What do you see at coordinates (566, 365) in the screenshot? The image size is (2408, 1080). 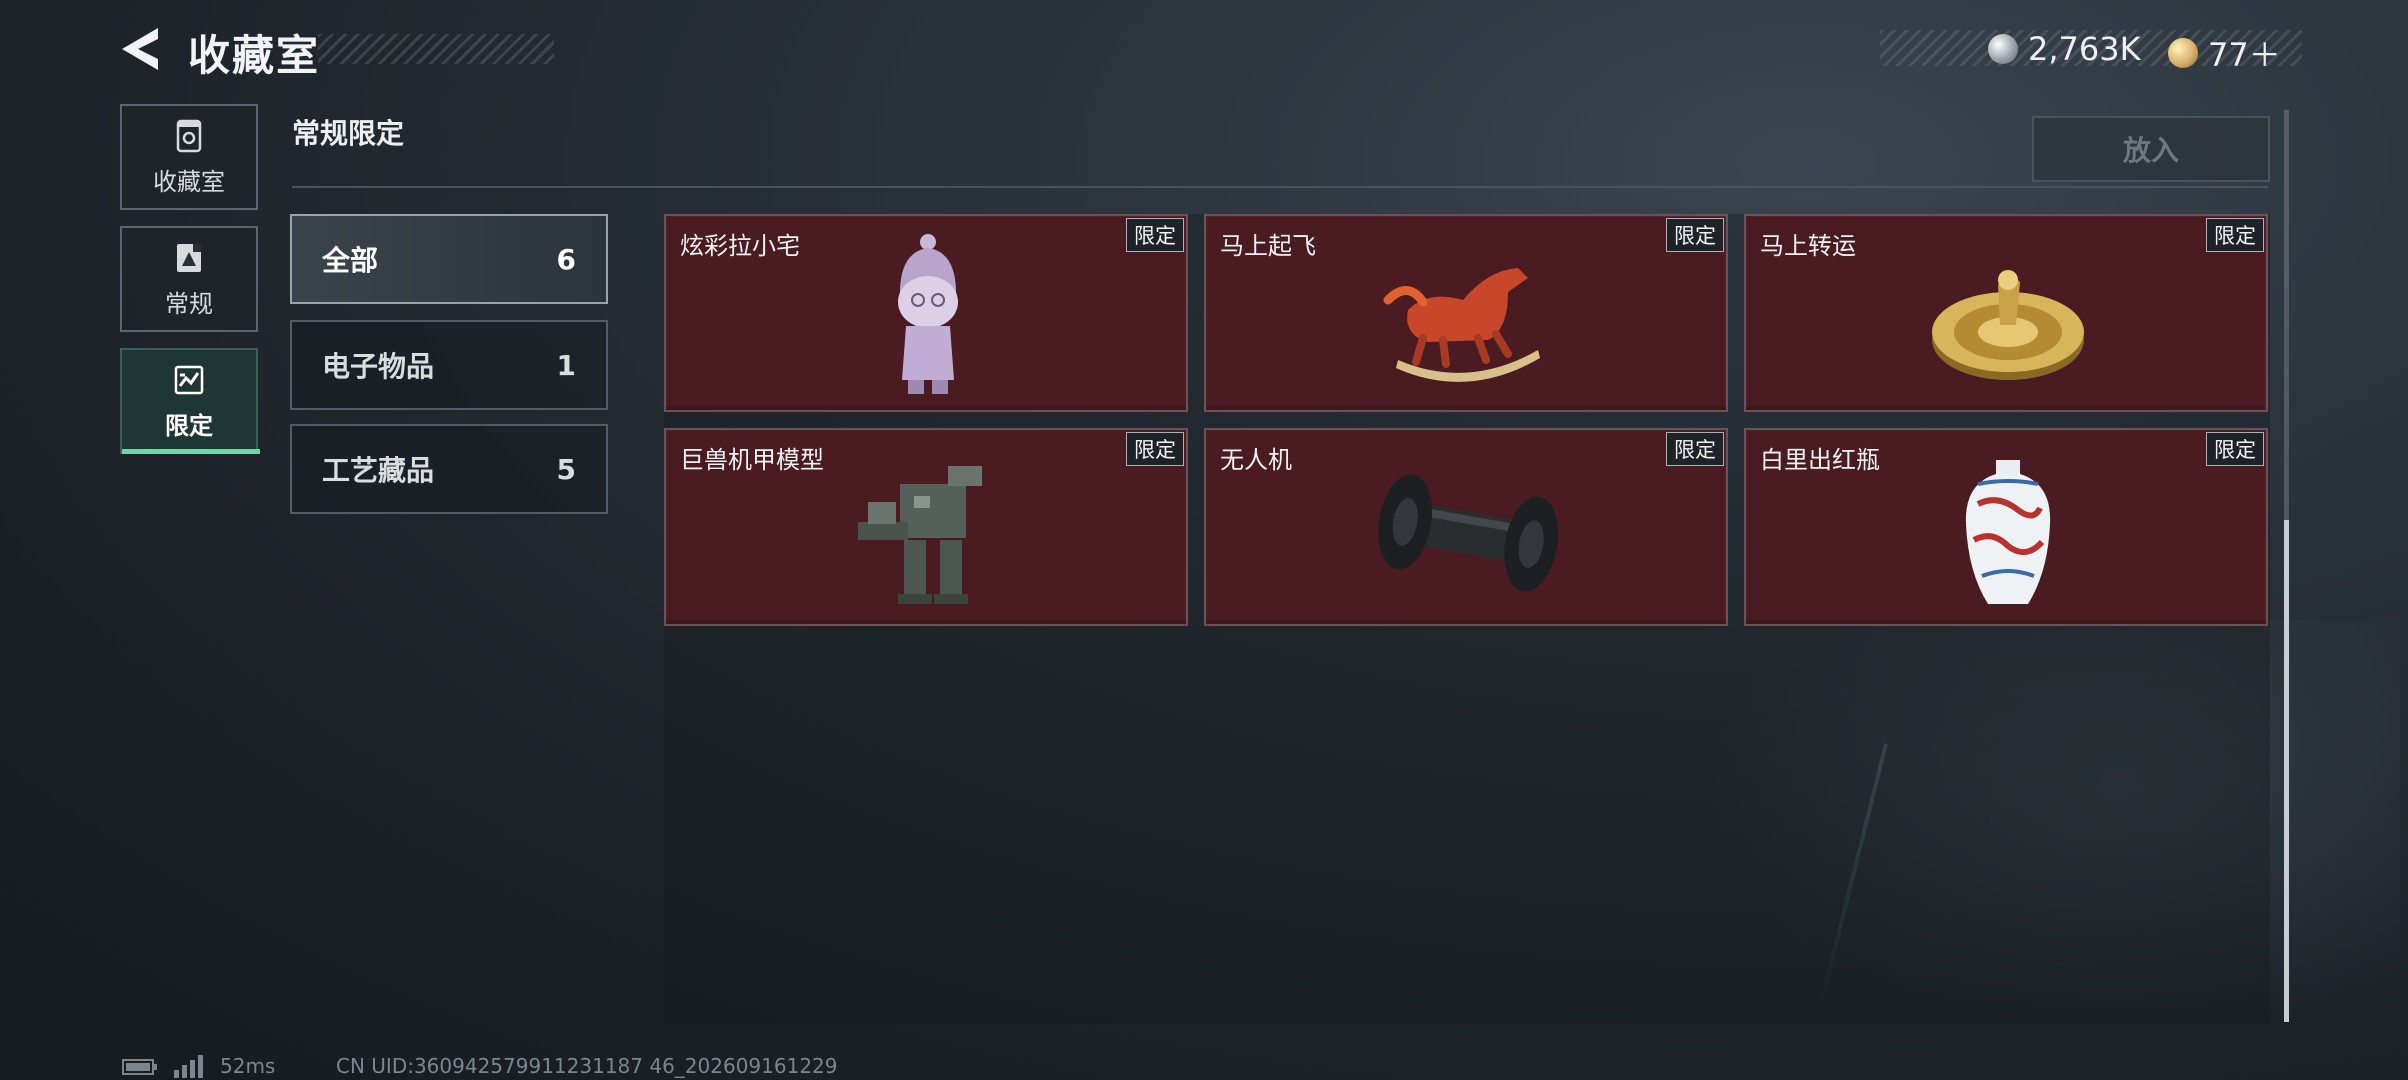 I see `filter-count: 1` at bounding box center [566, 365].